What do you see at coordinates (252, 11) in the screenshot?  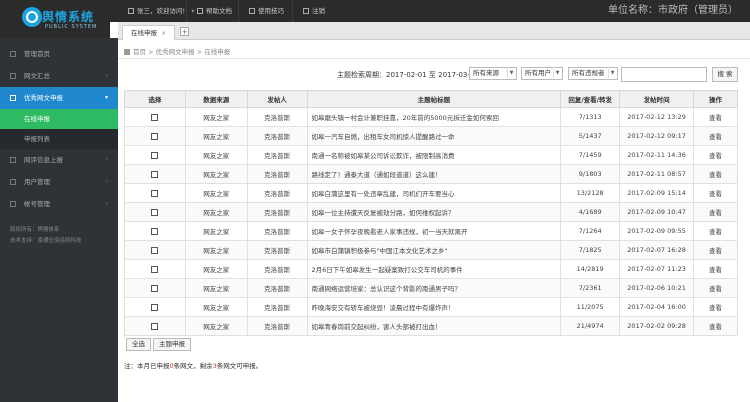 I see `tips-icon` at bounding box center [252, 11].